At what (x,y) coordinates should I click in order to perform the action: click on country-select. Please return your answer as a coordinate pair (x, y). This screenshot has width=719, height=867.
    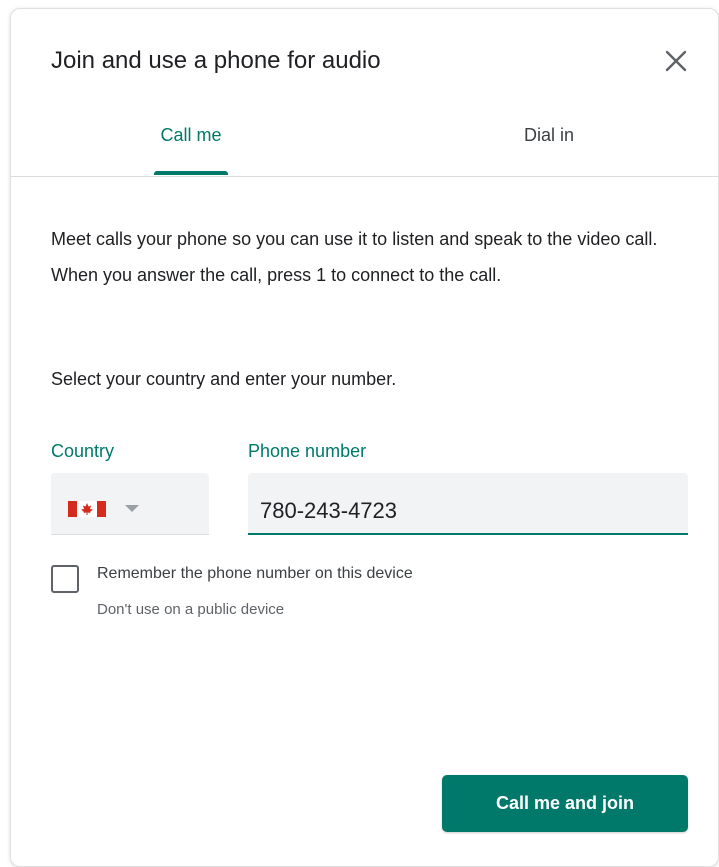
    Looking at the image, I should click on (130, 504).